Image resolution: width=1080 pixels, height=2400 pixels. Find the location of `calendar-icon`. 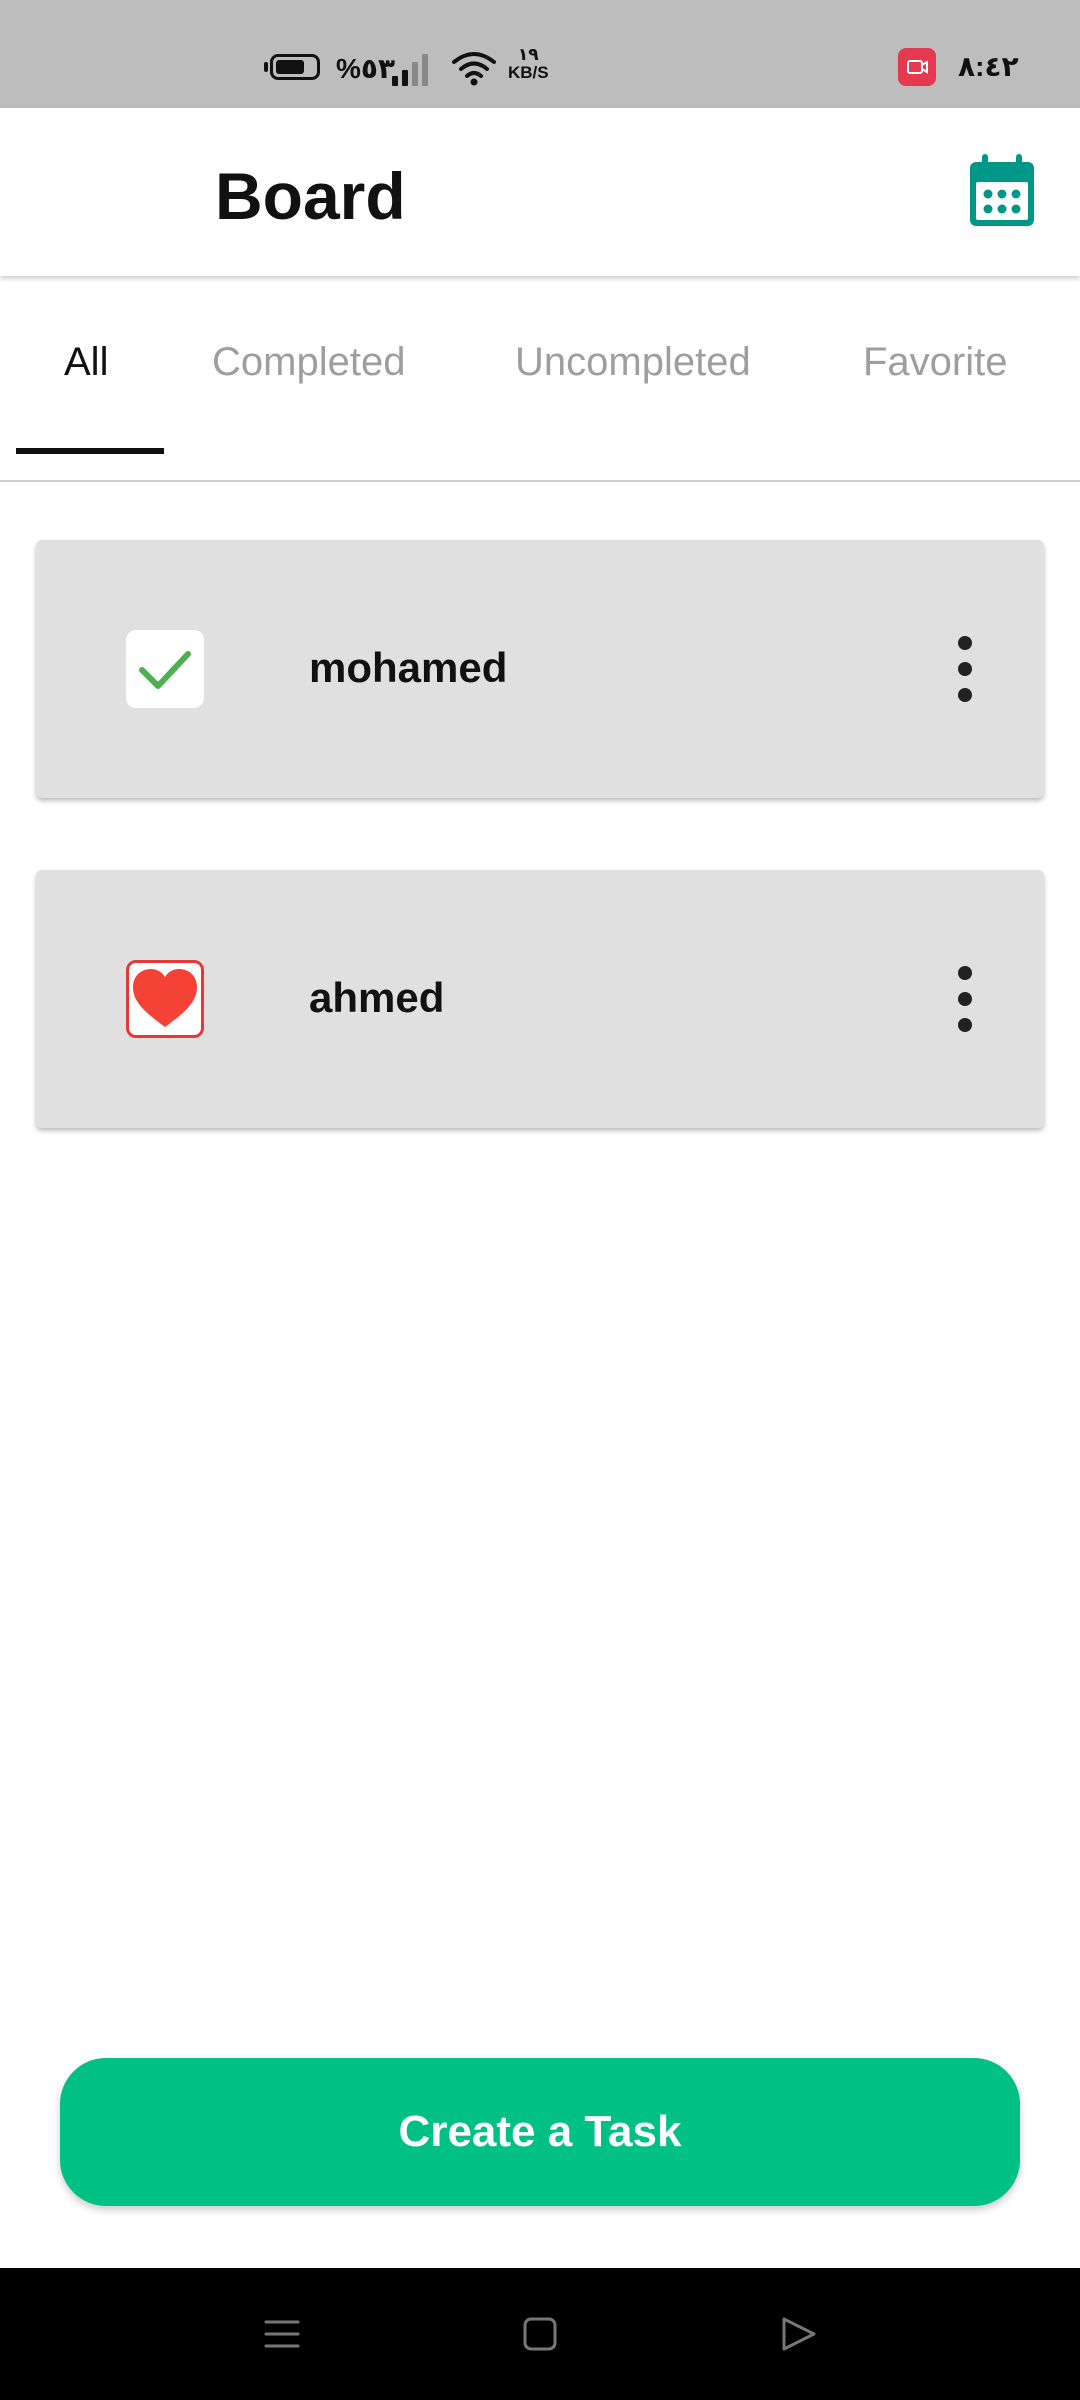

calendar-icon is located at coordinates (1002, 190).